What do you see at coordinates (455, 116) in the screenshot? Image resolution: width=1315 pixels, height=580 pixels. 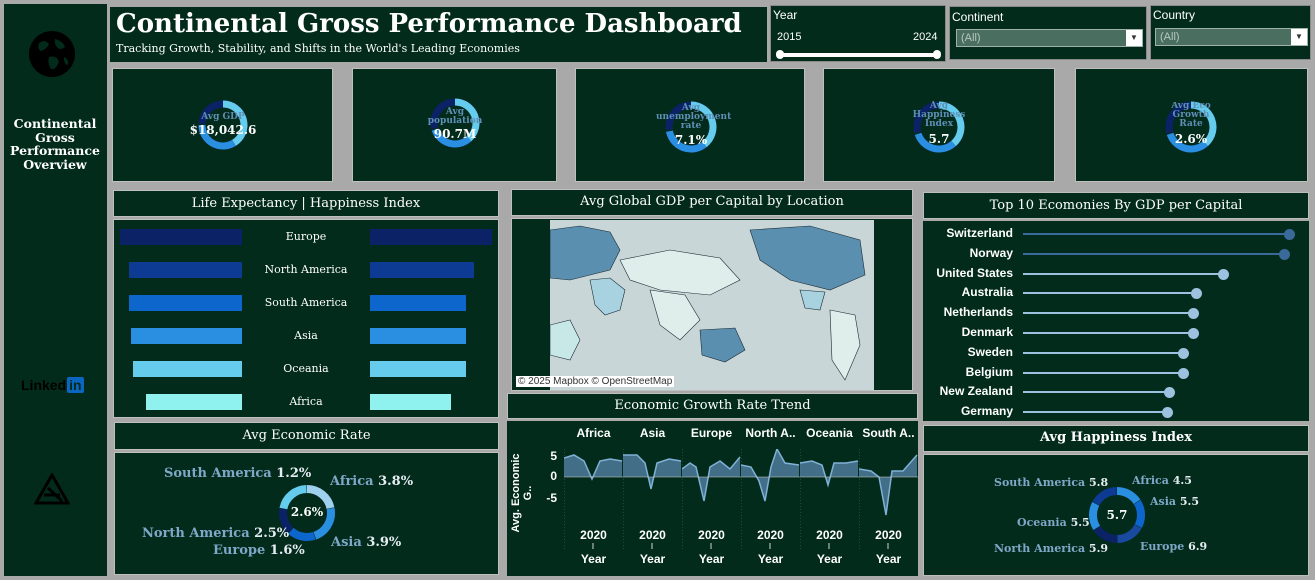 I see `kpi-label: Avg population` at bounding box center [455, 116].